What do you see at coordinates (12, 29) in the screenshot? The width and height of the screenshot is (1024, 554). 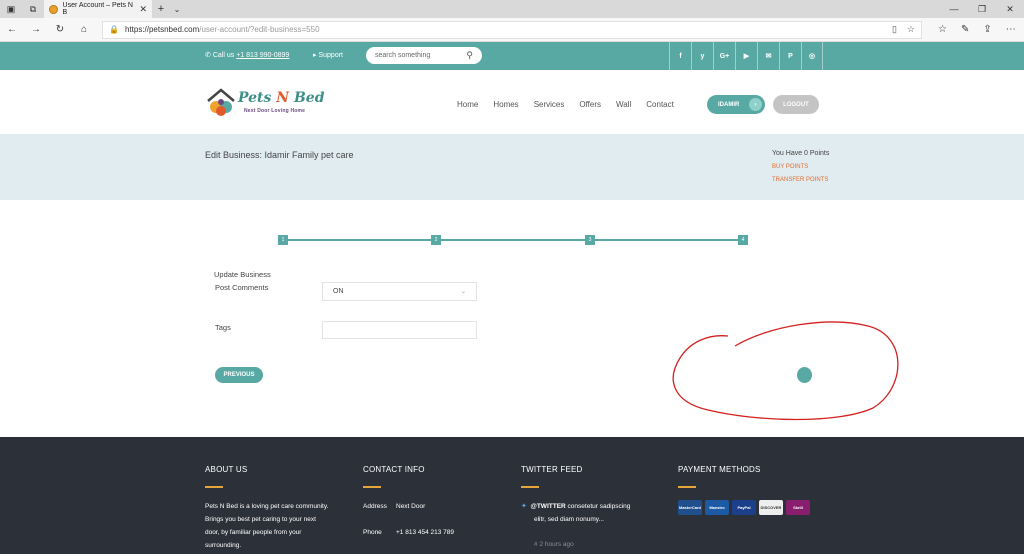 I see `back-icon: ←` at bounding box center [12, 29].